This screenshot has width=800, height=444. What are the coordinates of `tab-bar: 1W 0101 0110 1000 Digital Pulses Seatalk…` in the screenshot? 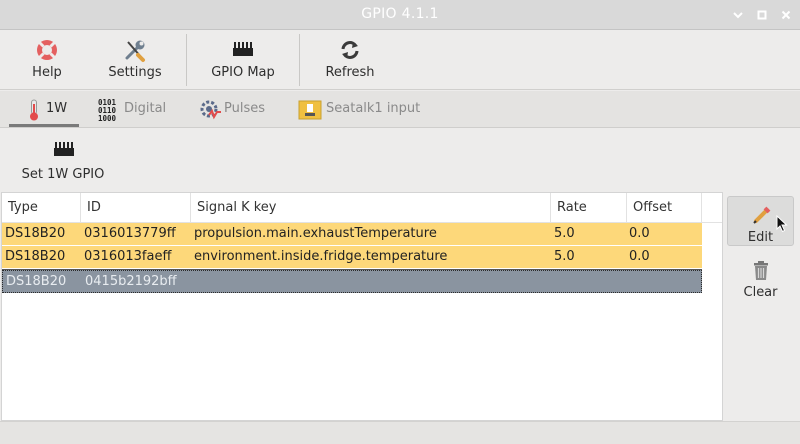 It's located at (400, 109).